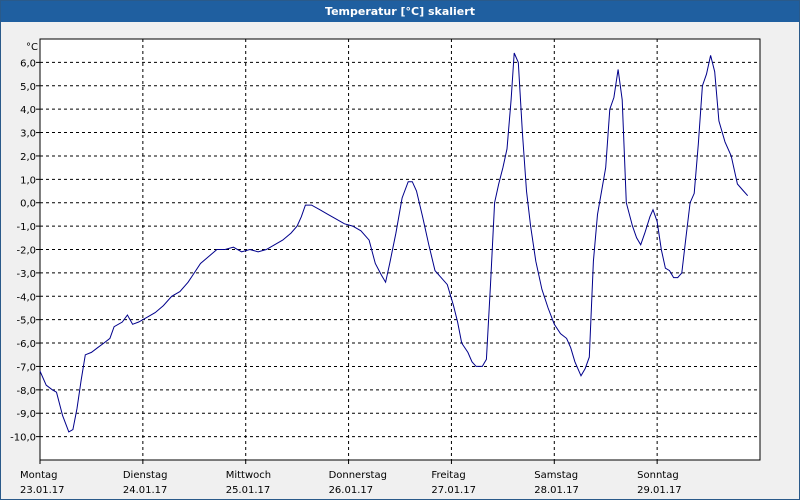 The image size is (800, 500). What do you see at coordinates (26, 321) in the screenshot?
I see `y-tick-label: -5,0` at bounding box center [26, 321].